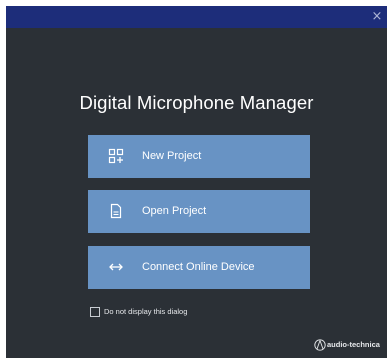  What do you see at coordinates (116, 267) in the screenshot?
I see `bidirectional-arrow-icon` at bounding box center [116, 267].